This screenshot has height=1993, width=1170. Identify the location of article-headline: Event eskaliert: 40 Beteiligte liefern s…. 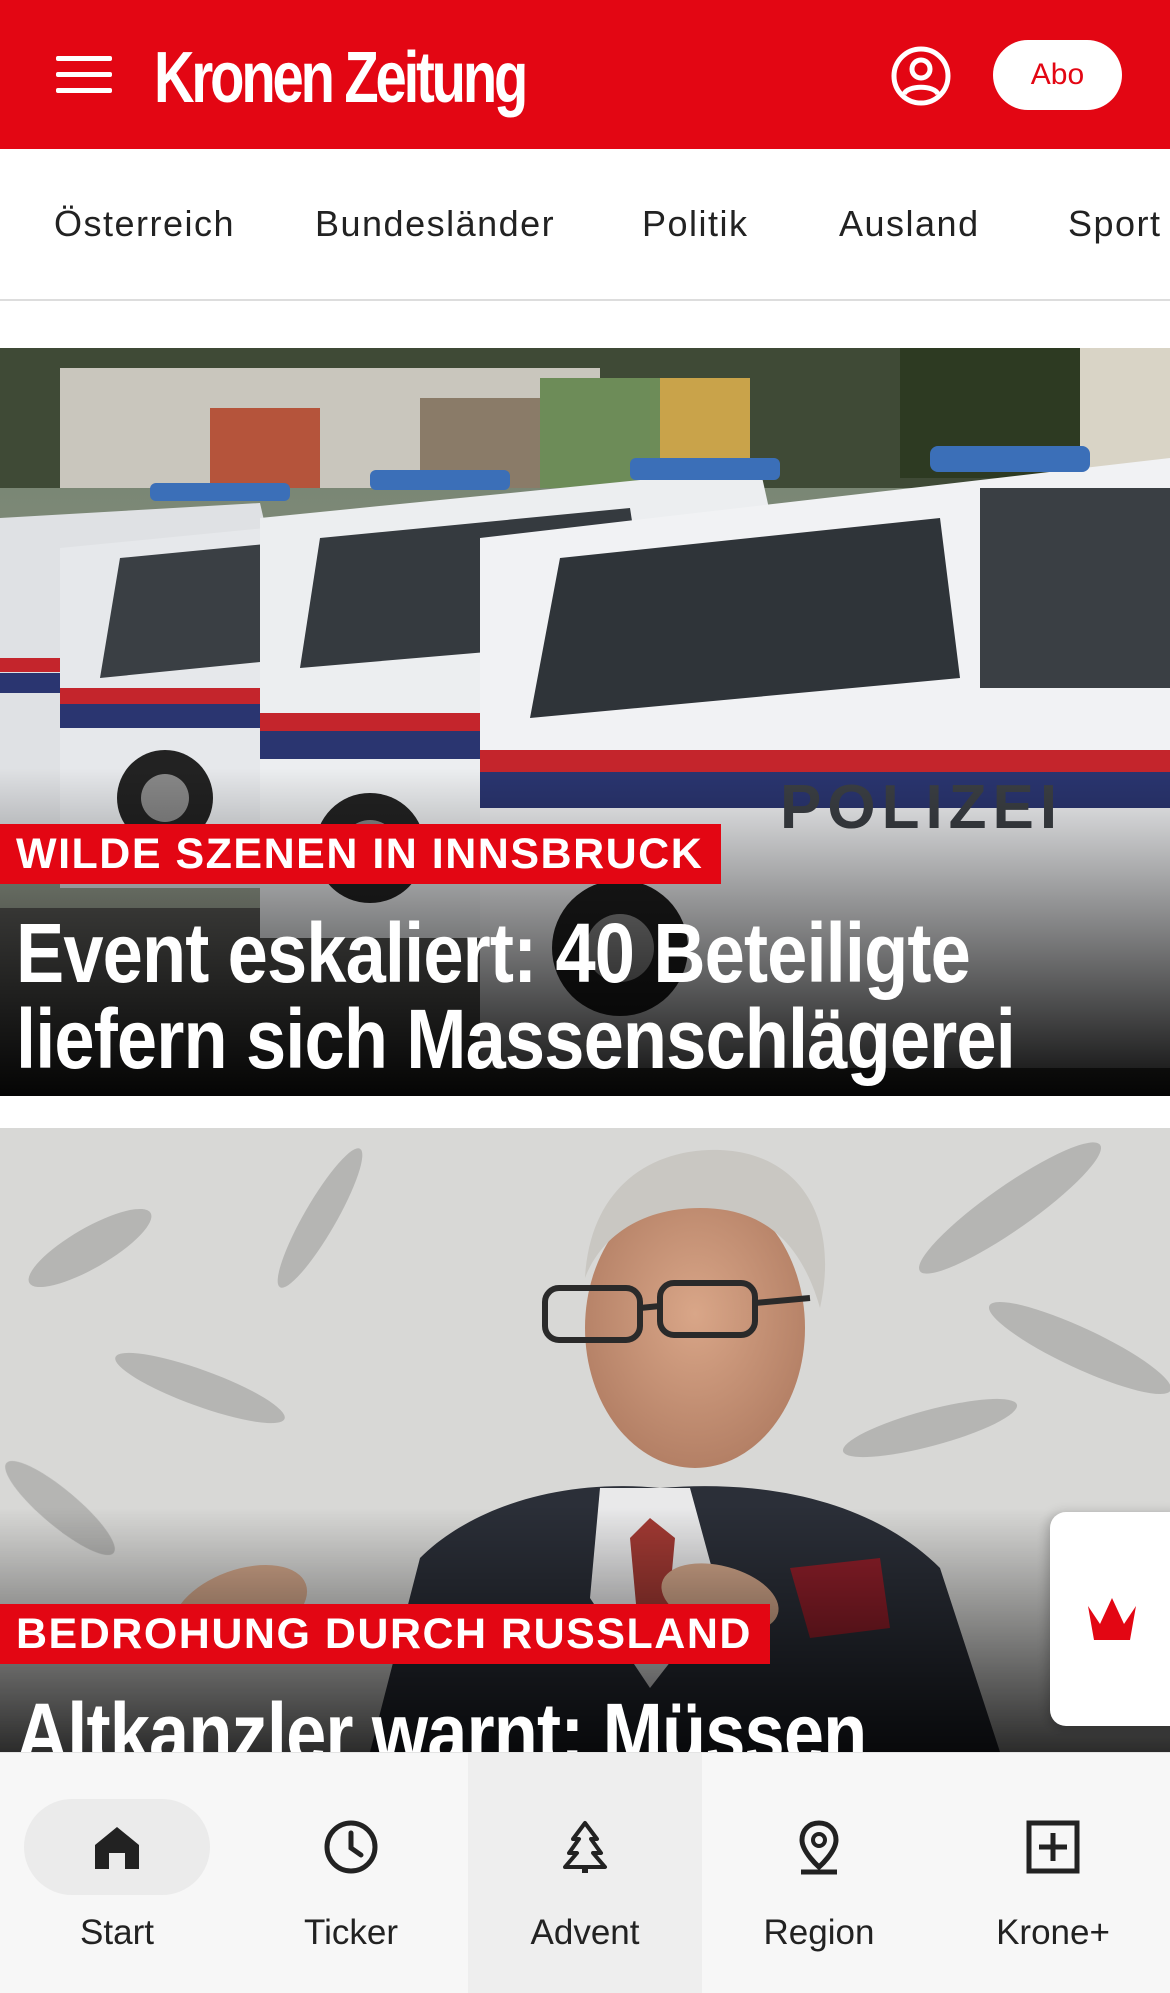
(583, 996).